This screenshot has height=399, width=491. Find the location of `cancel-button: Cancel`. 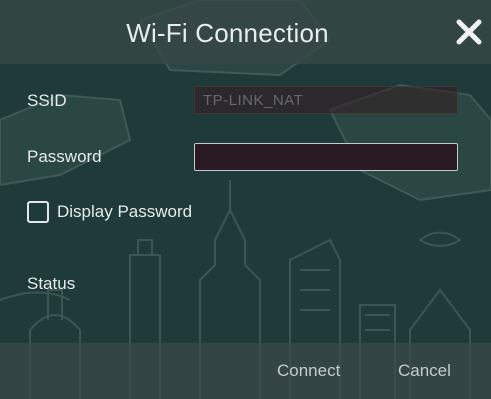

cancel-button: Cancel is located at coordinates (424, 371).